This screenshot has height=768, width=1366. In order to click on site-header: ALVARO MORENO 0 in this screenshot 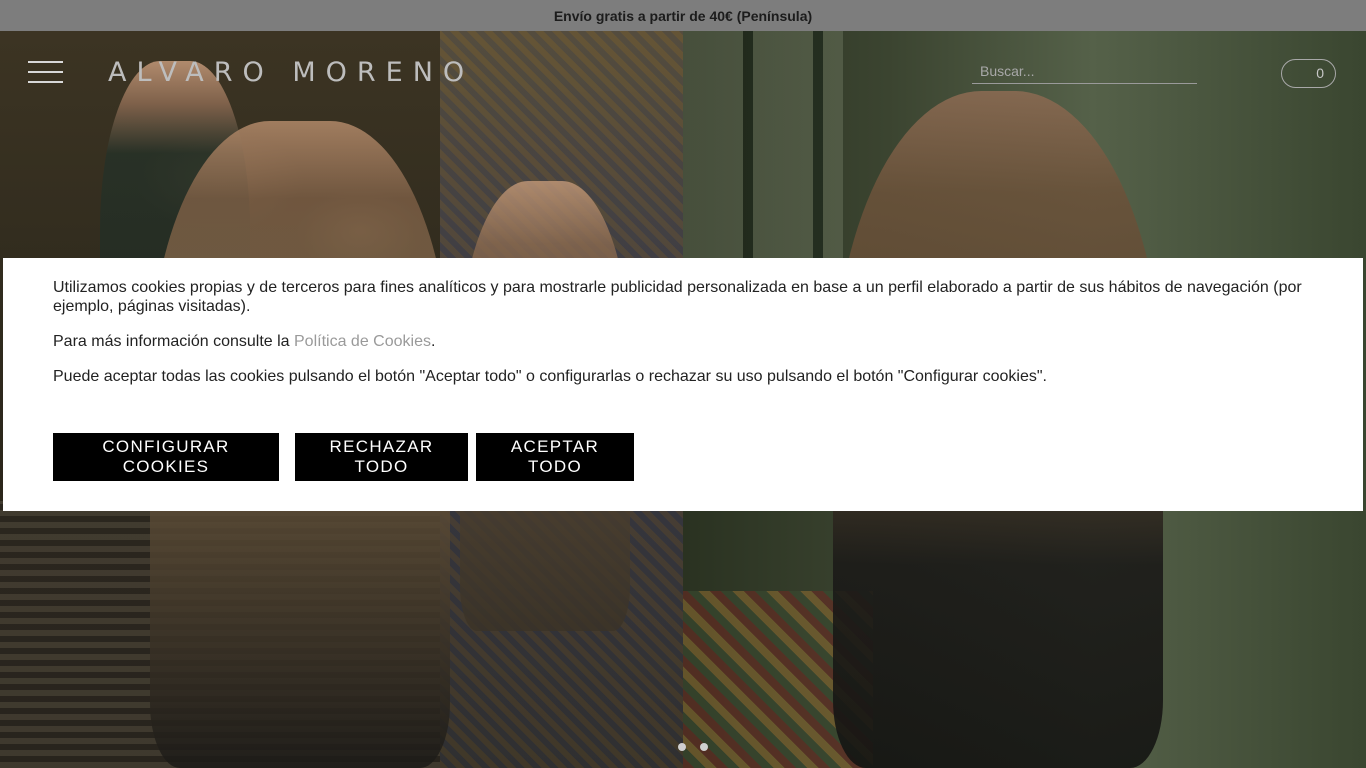, I will do `click(683, 71)`.